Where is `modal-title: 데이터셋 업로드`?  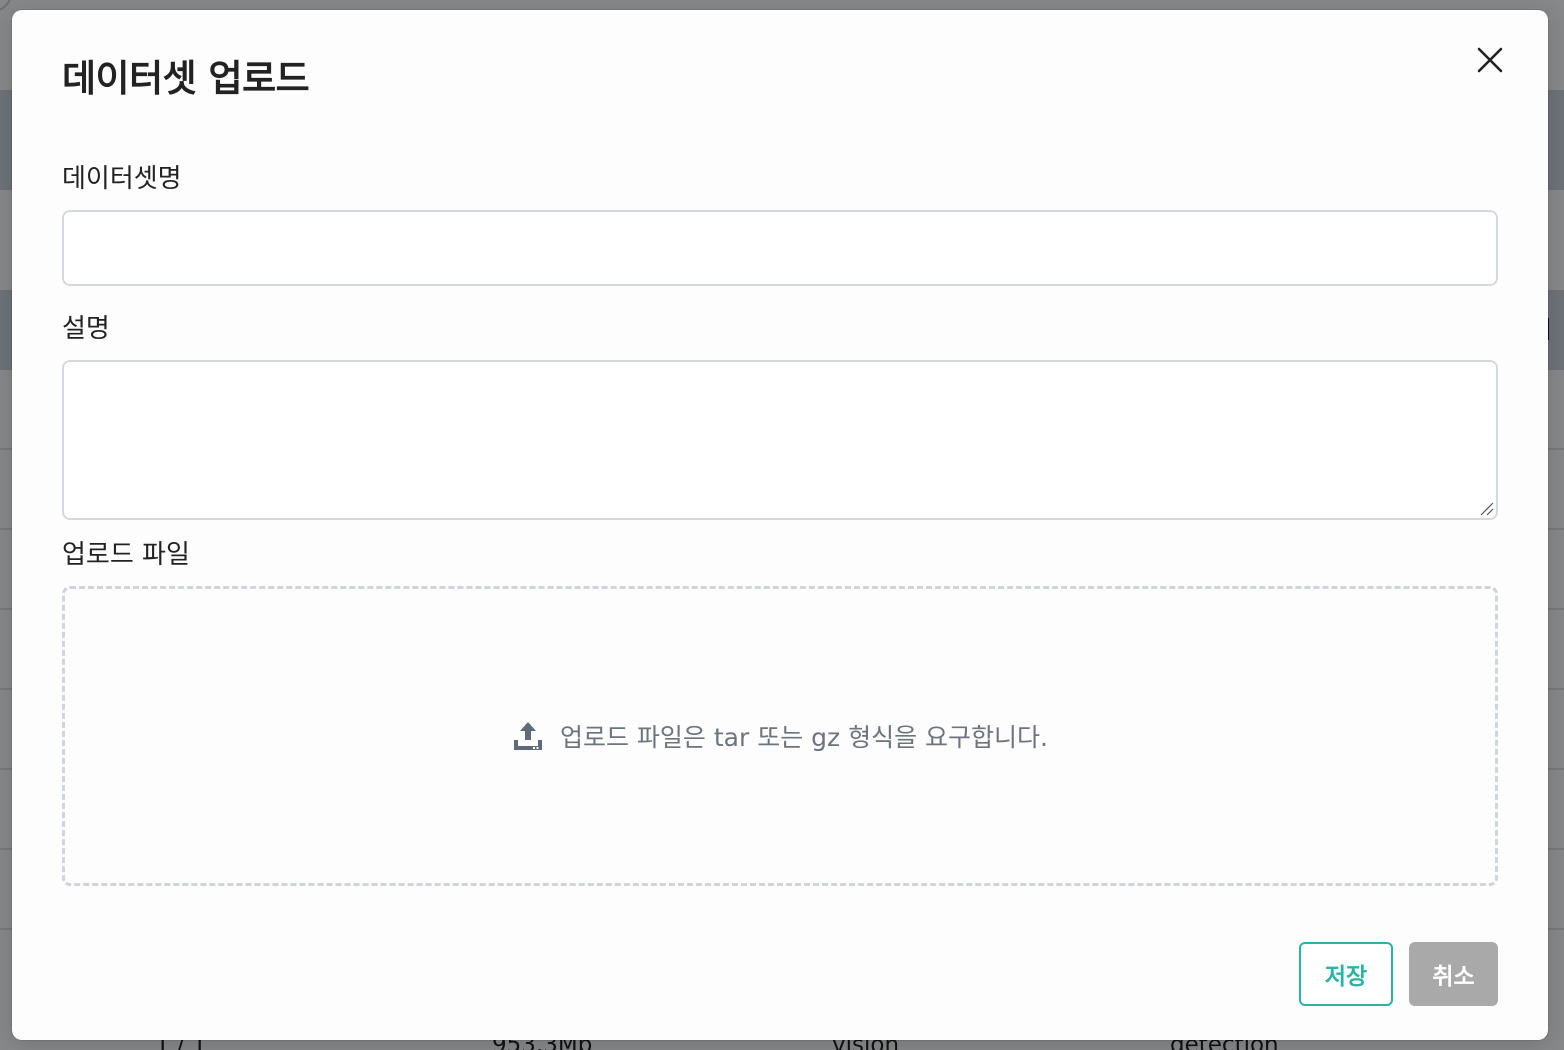
modal-title: 데이터셋 업로드 is located at coordinates (186, 78).